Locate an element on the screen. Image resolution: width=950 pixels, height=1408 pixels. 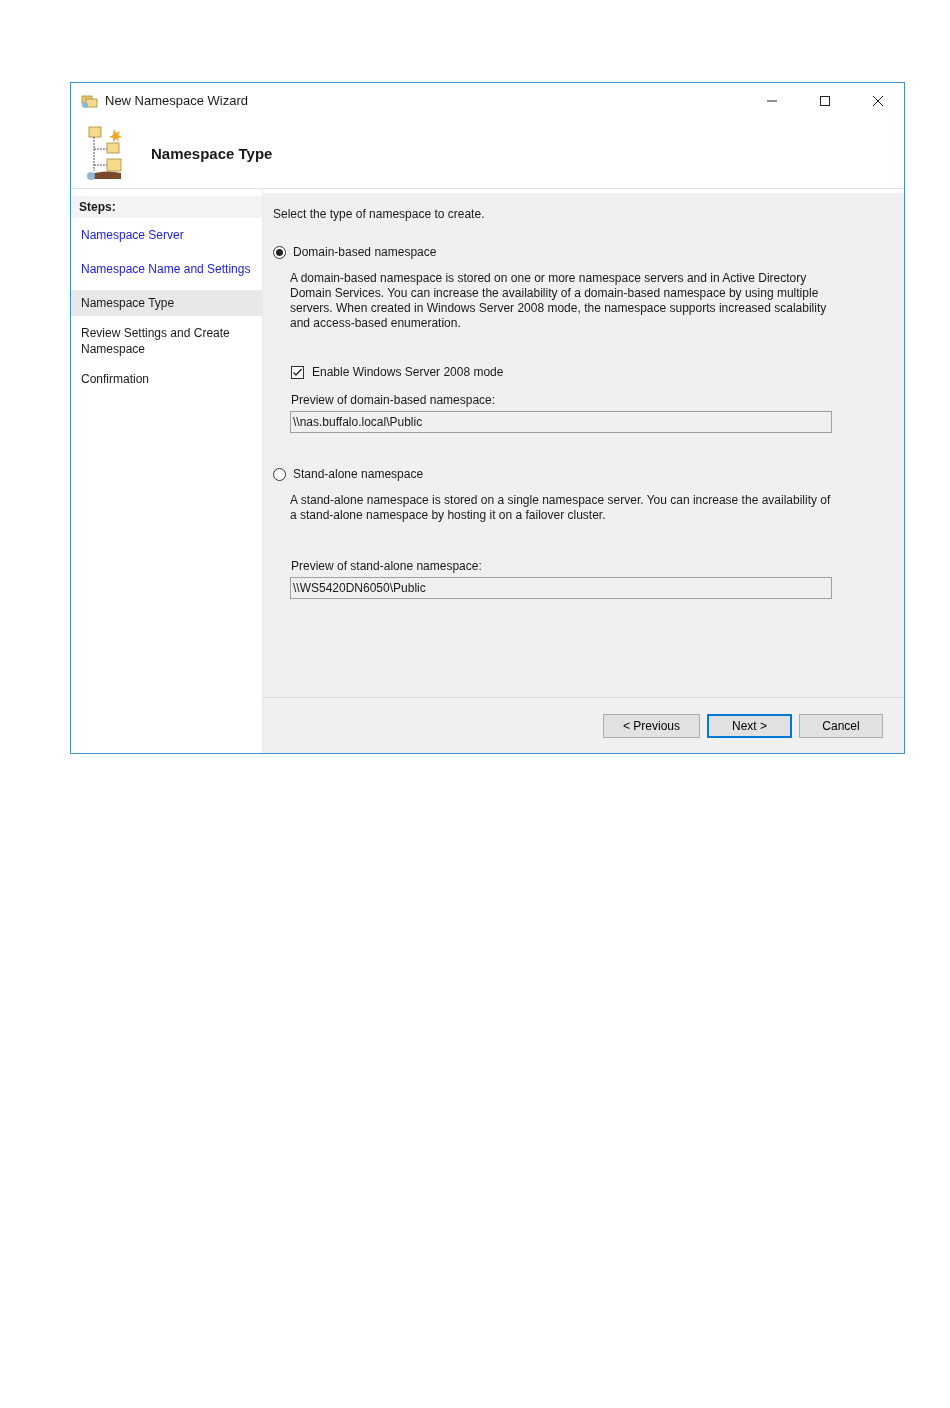
radio-label: Stand-alone namespace is located at coordinates (358, 474).